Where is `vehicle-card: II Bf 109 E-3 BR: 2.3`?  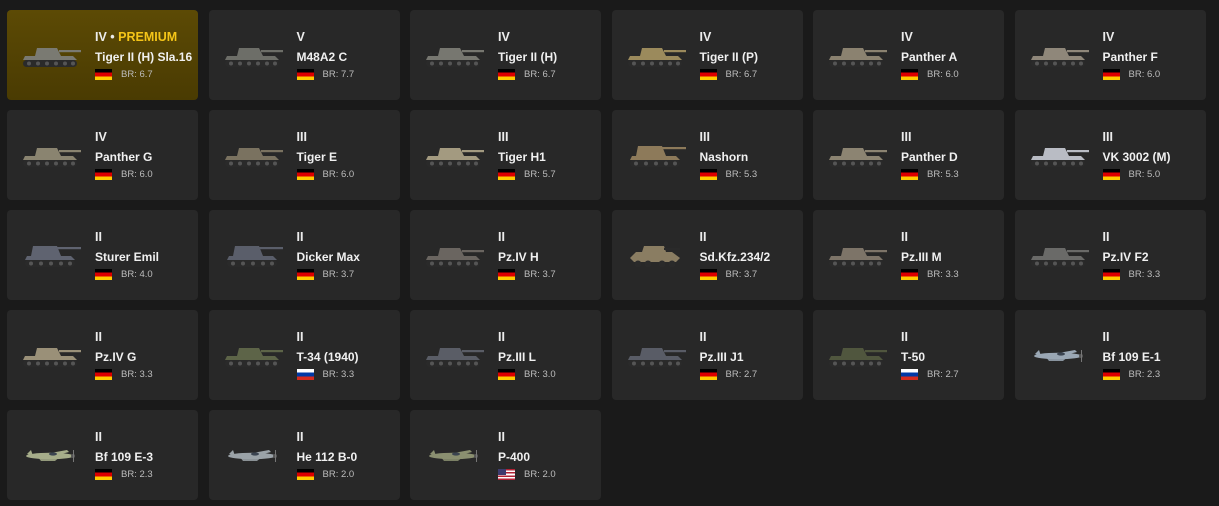
vehicle-card: II Bf 109 E-3 BR: 2.3 is located at coordinates (102, 455).